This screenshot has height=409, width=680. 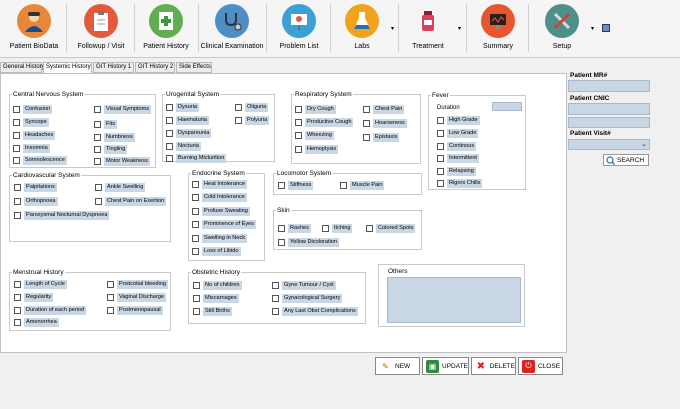 What do you see at coordinates (114, 137) in the screenshot?
I see `cns-numbness-checkbox: Numbness` at bounding box center [114, 137].